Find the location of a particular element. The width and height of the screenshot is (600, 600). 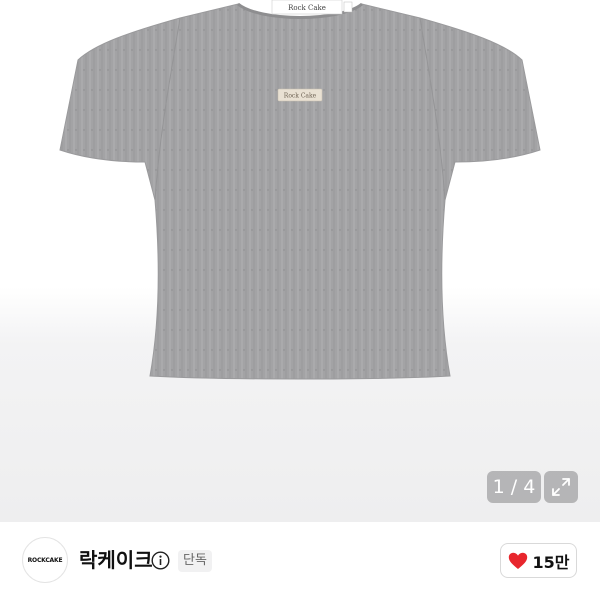

expand-button is located at coordinates (561, 487).